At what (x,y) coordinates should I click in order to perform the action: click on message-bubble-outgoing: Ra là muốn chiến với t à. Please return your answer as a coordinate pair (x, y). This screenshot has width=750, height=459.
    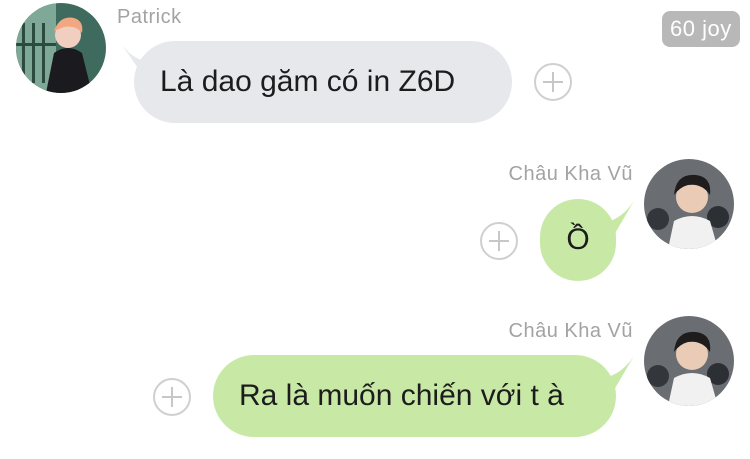
    Looking at the image, I should click on (414, 396).